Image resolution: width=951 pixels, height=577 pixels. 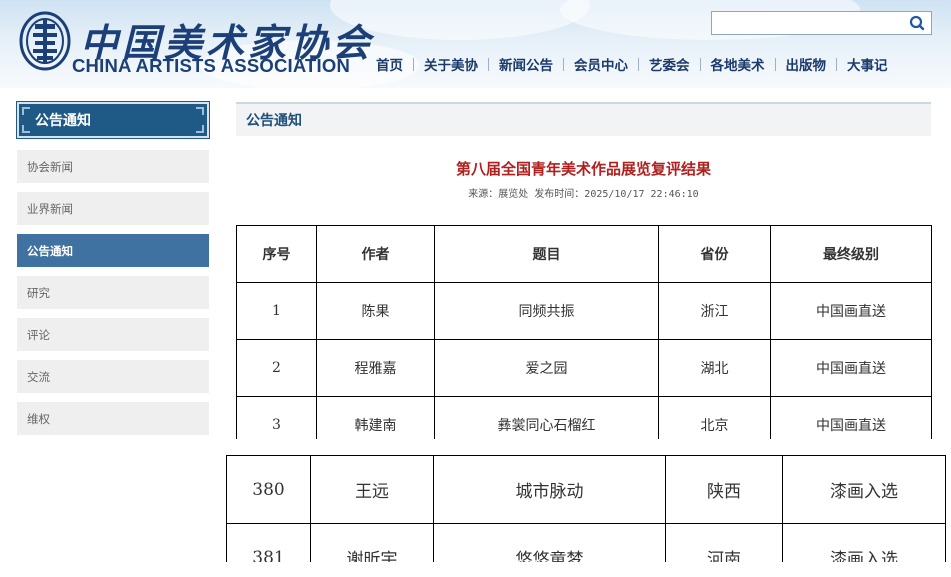 What do you see at coordinates (372, 489) in the screenshot?
I see `cell-author: 王远` at bounding box center [372, 489].